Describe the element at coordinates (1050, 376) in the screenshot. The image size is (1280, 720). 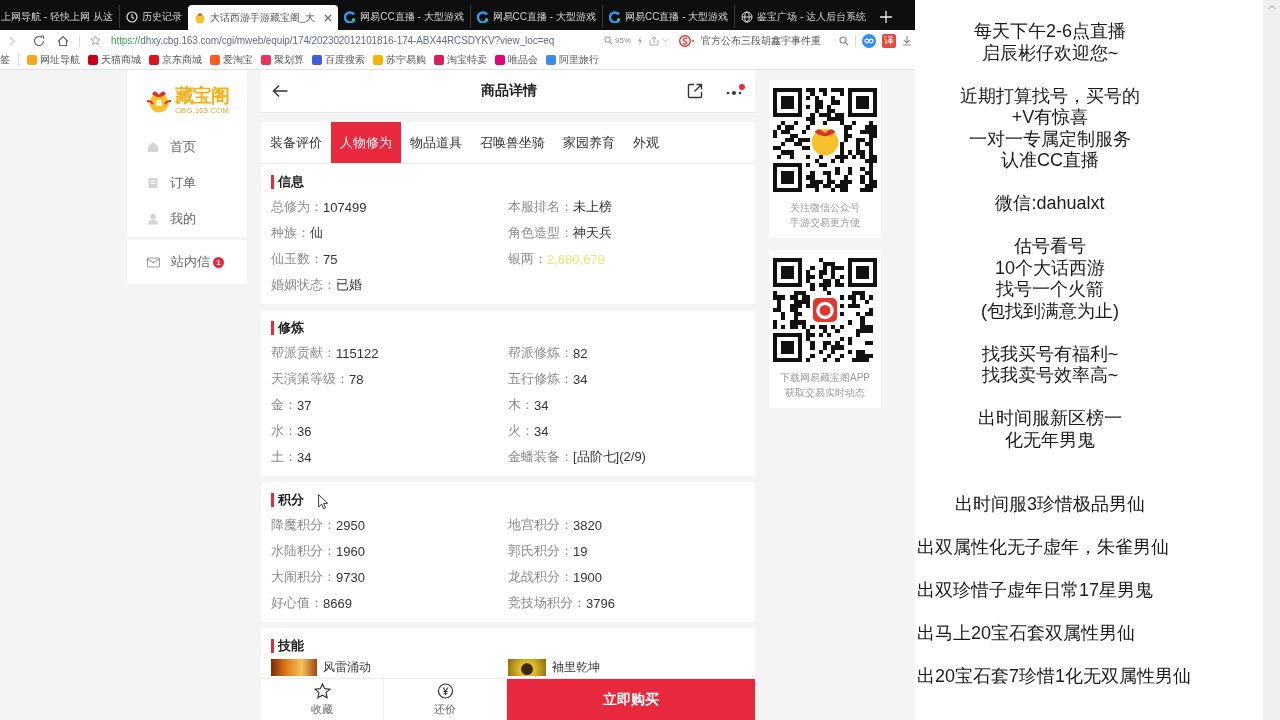
I see `note-text: 找我卖号效率高~` at that location.